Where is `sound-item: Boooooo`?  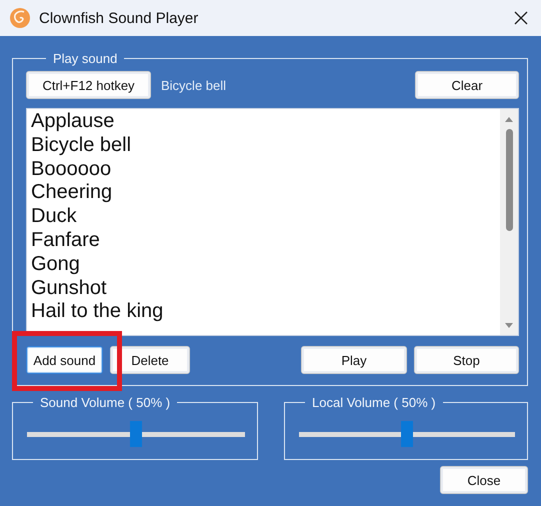 sound-item: Boooooo is located at coordinates (265, 170).